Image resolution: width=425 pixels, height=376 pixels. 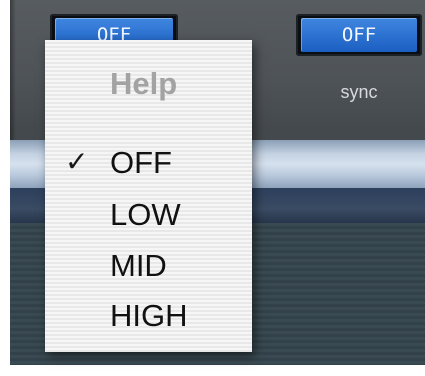 What do you see at coordinates (138, 265) in the screenshot?
I see `menu-item-label: MID` at bounding box center [138, 265].